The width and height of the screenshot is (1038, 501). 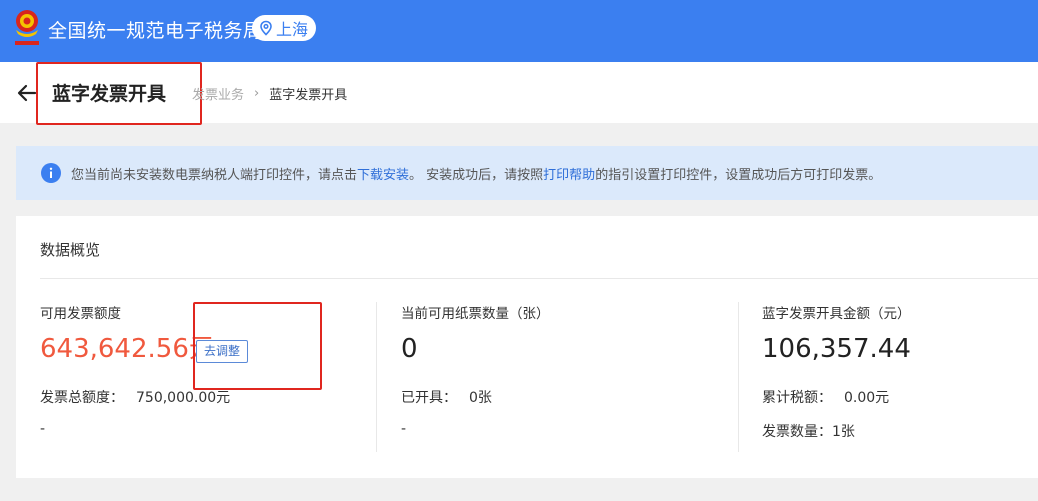 I want to click on notice-text-1: 您当前尚未安装数电票纳税人端打印控件，请点击, so click(x=214, y=175).